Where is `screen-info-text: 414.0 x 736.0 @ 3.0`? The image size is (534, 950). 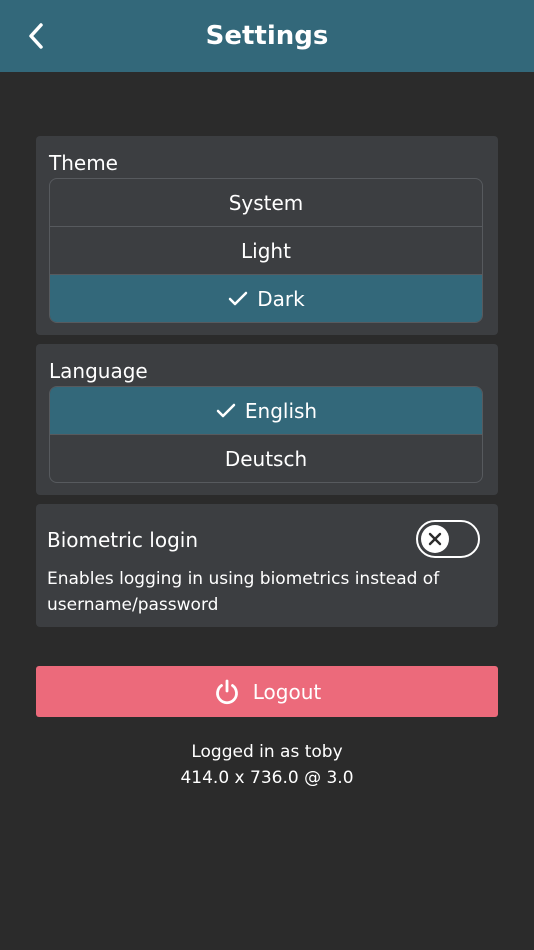
screen-info-text: 414.0 x 736.0 @ 3.0 is located at coordinates (267, 778).